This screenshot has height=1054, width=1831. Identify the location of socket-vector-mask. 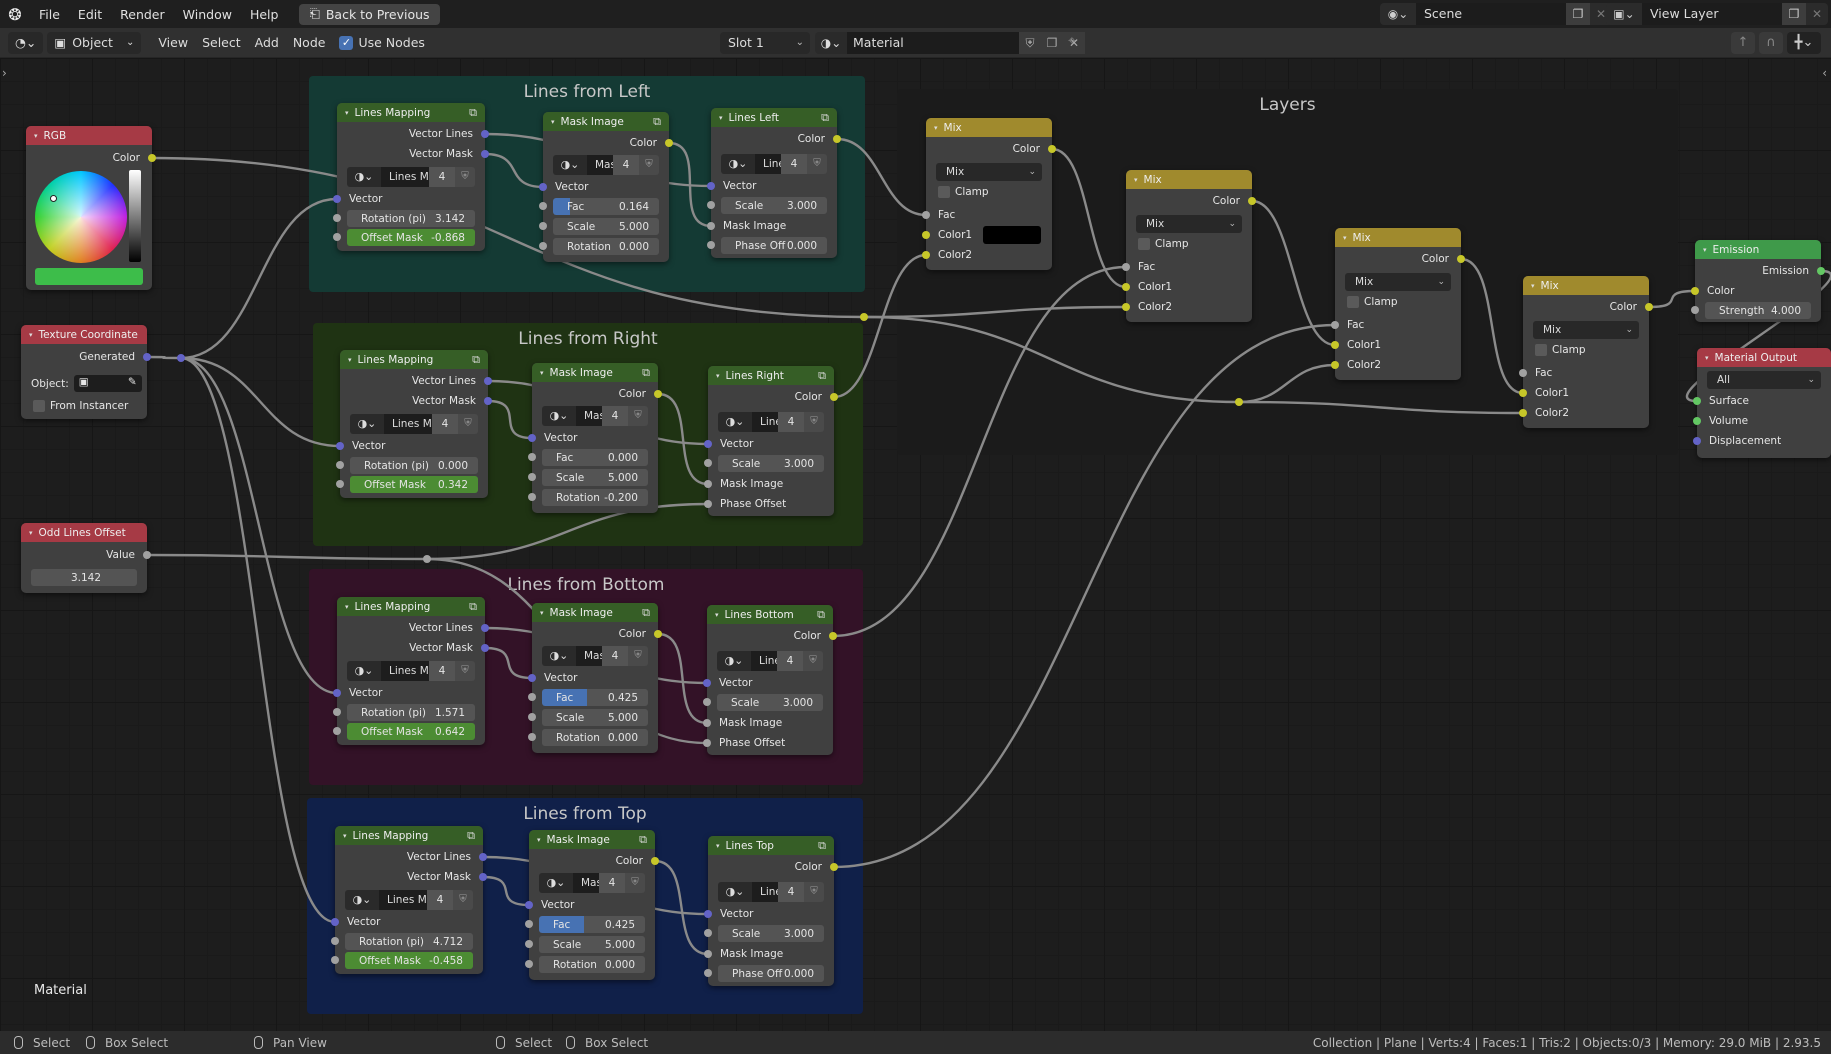
(488, 401).